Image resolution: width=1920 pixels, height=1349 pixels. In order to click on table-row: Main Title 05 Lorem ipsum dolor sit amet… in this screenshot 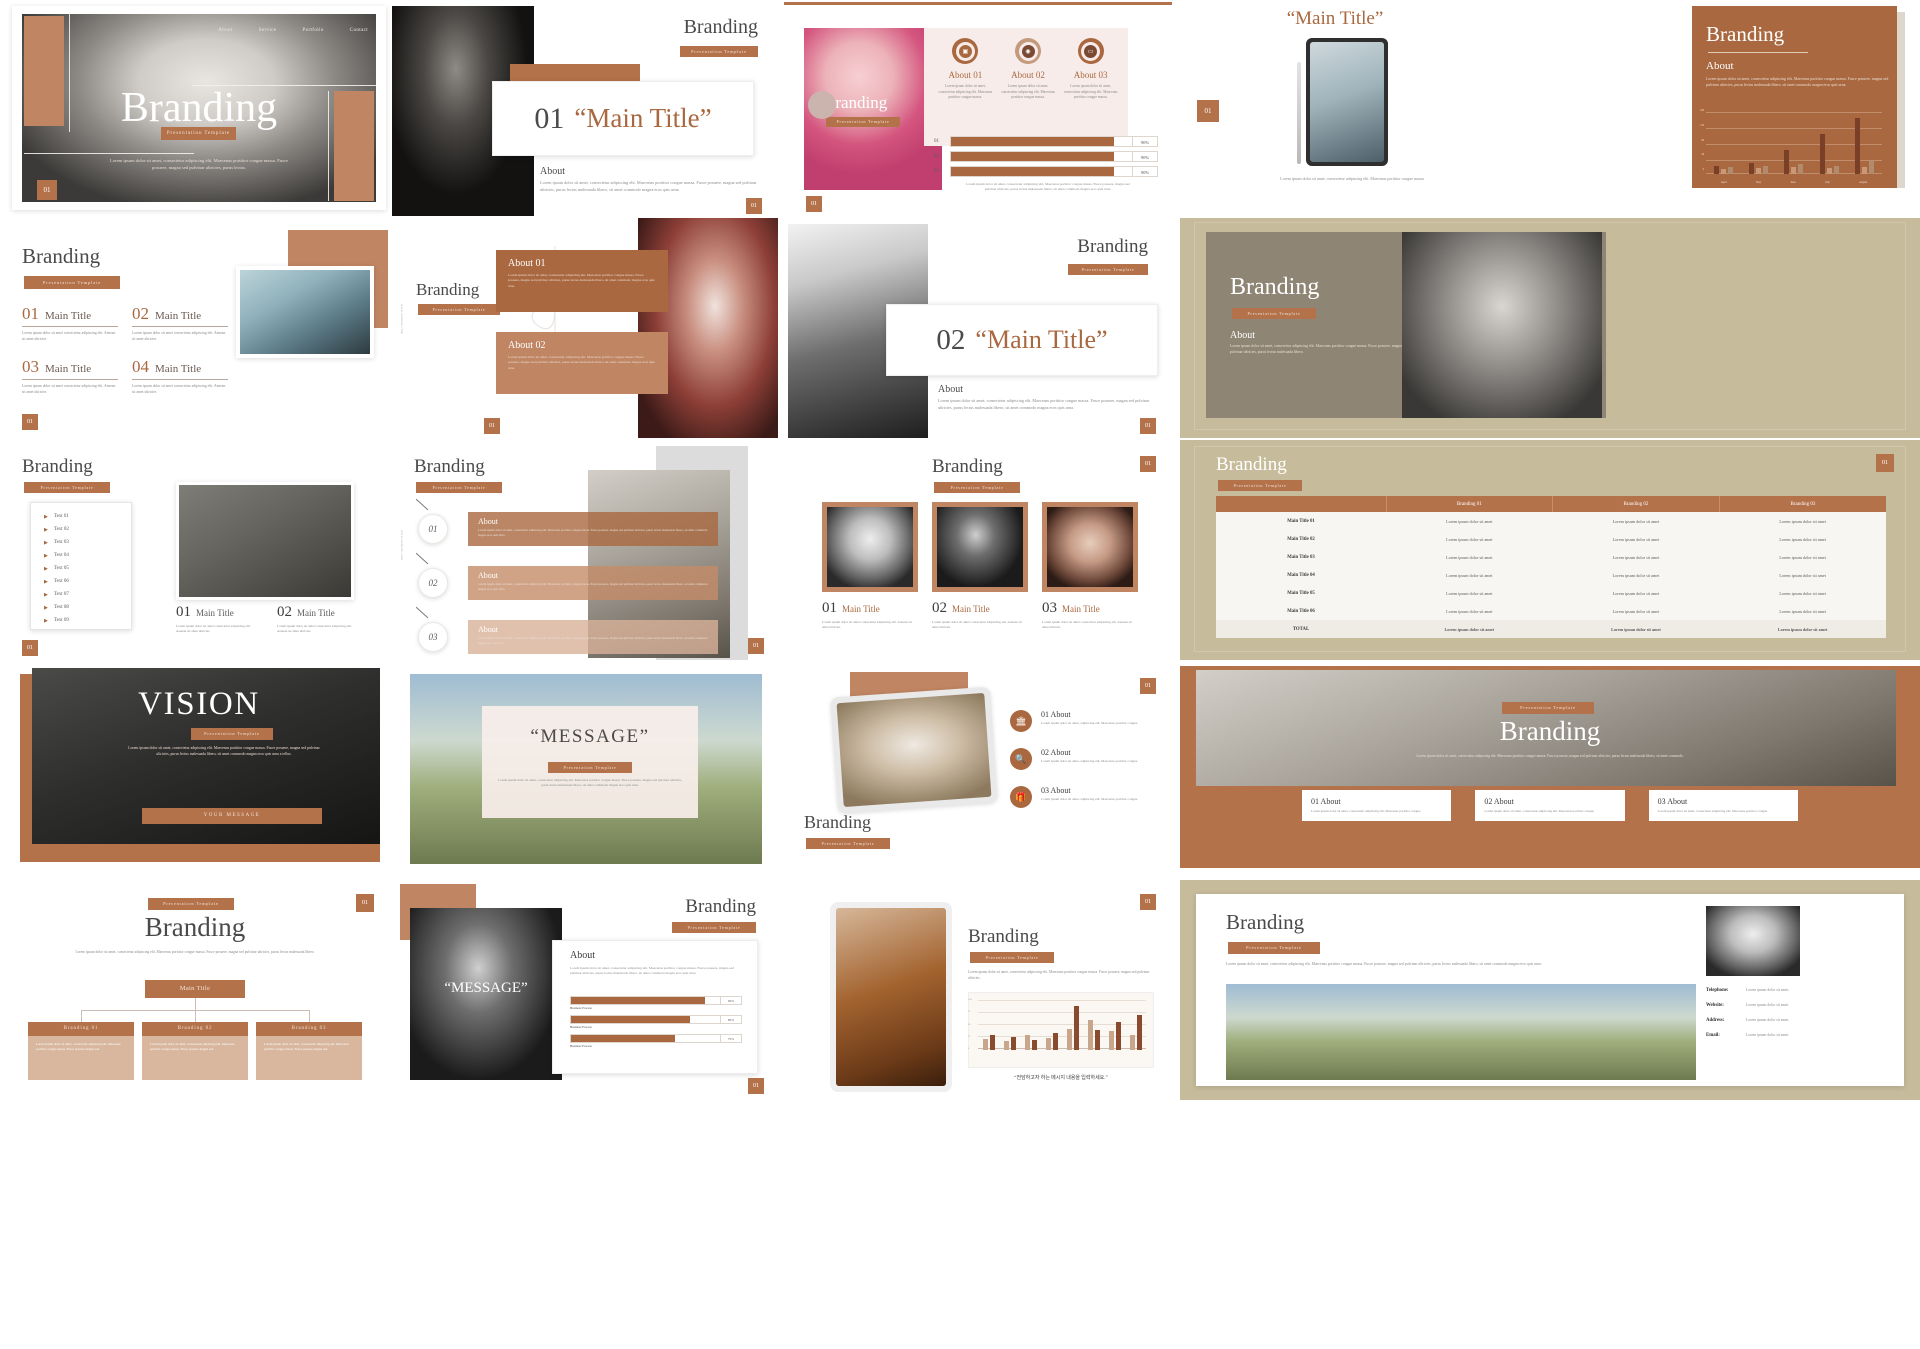, I will do `click(1551, 593)`.